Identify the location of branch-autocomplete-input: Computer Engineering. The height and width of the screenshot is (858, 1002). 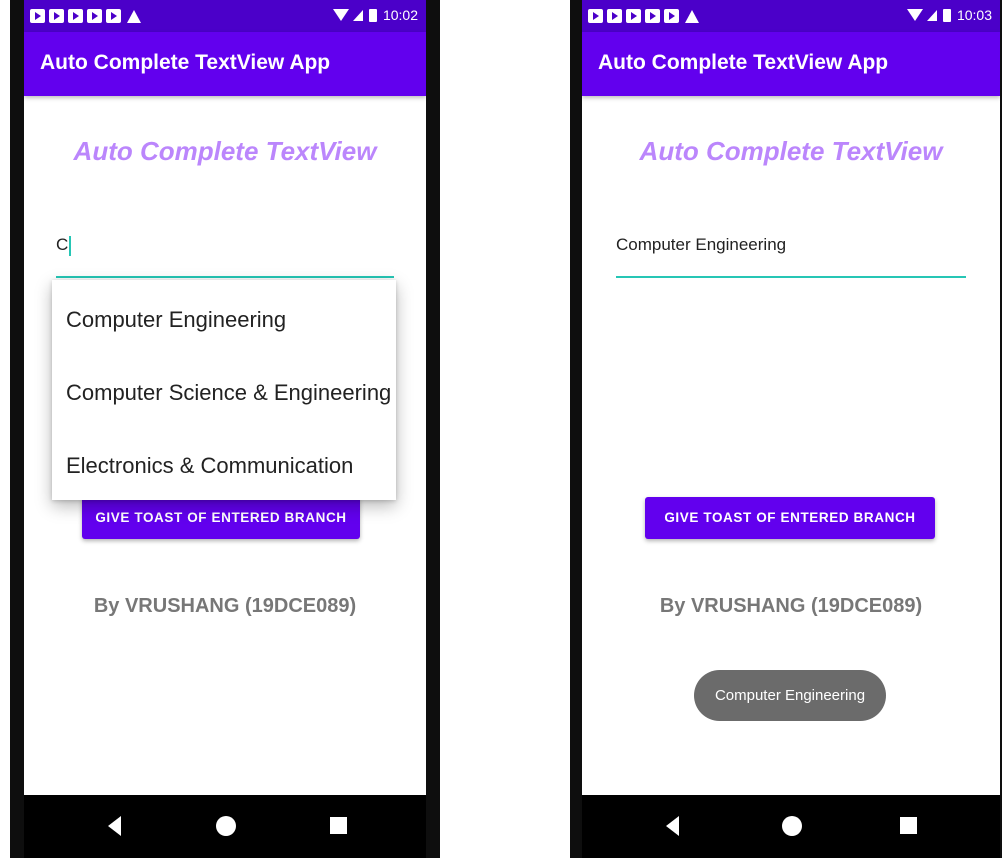
(791, 254).